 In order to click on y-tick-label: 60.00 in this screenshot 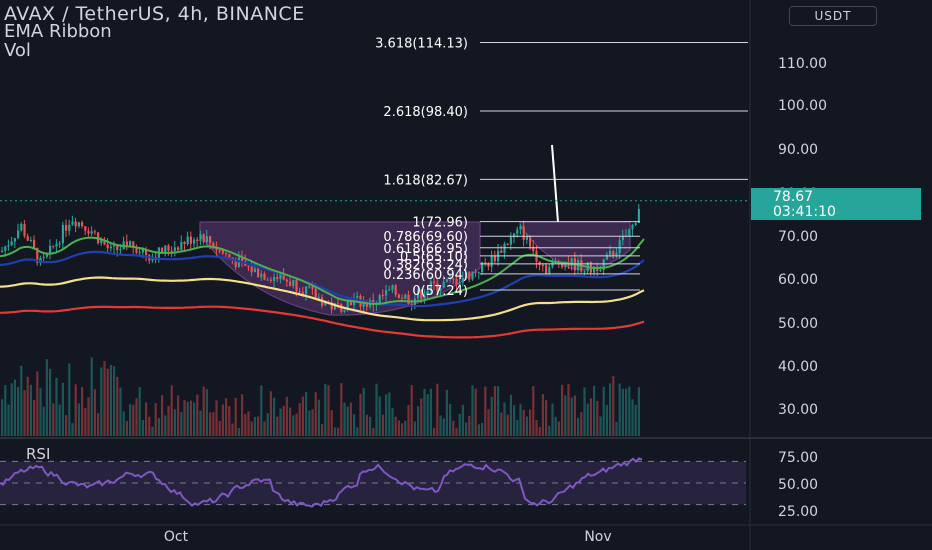, I will do `click(798, 280)`.